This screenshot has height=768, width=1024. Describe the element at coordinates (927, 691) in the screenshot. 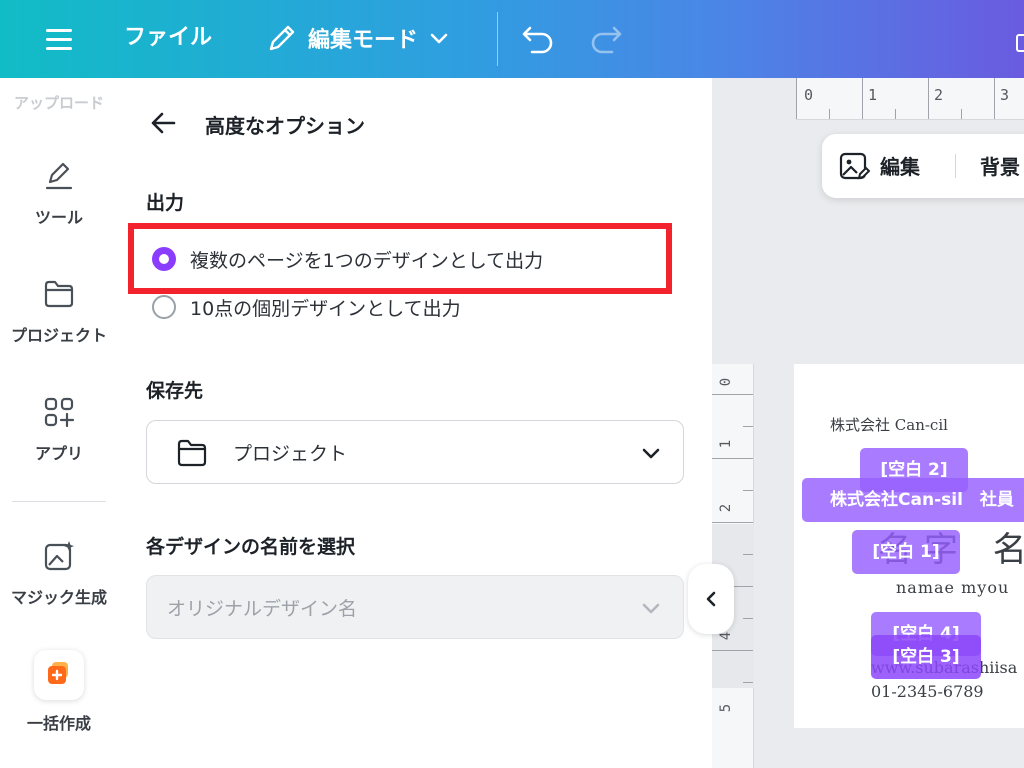

I see `card-phone: 01-2345-6789` at that location.